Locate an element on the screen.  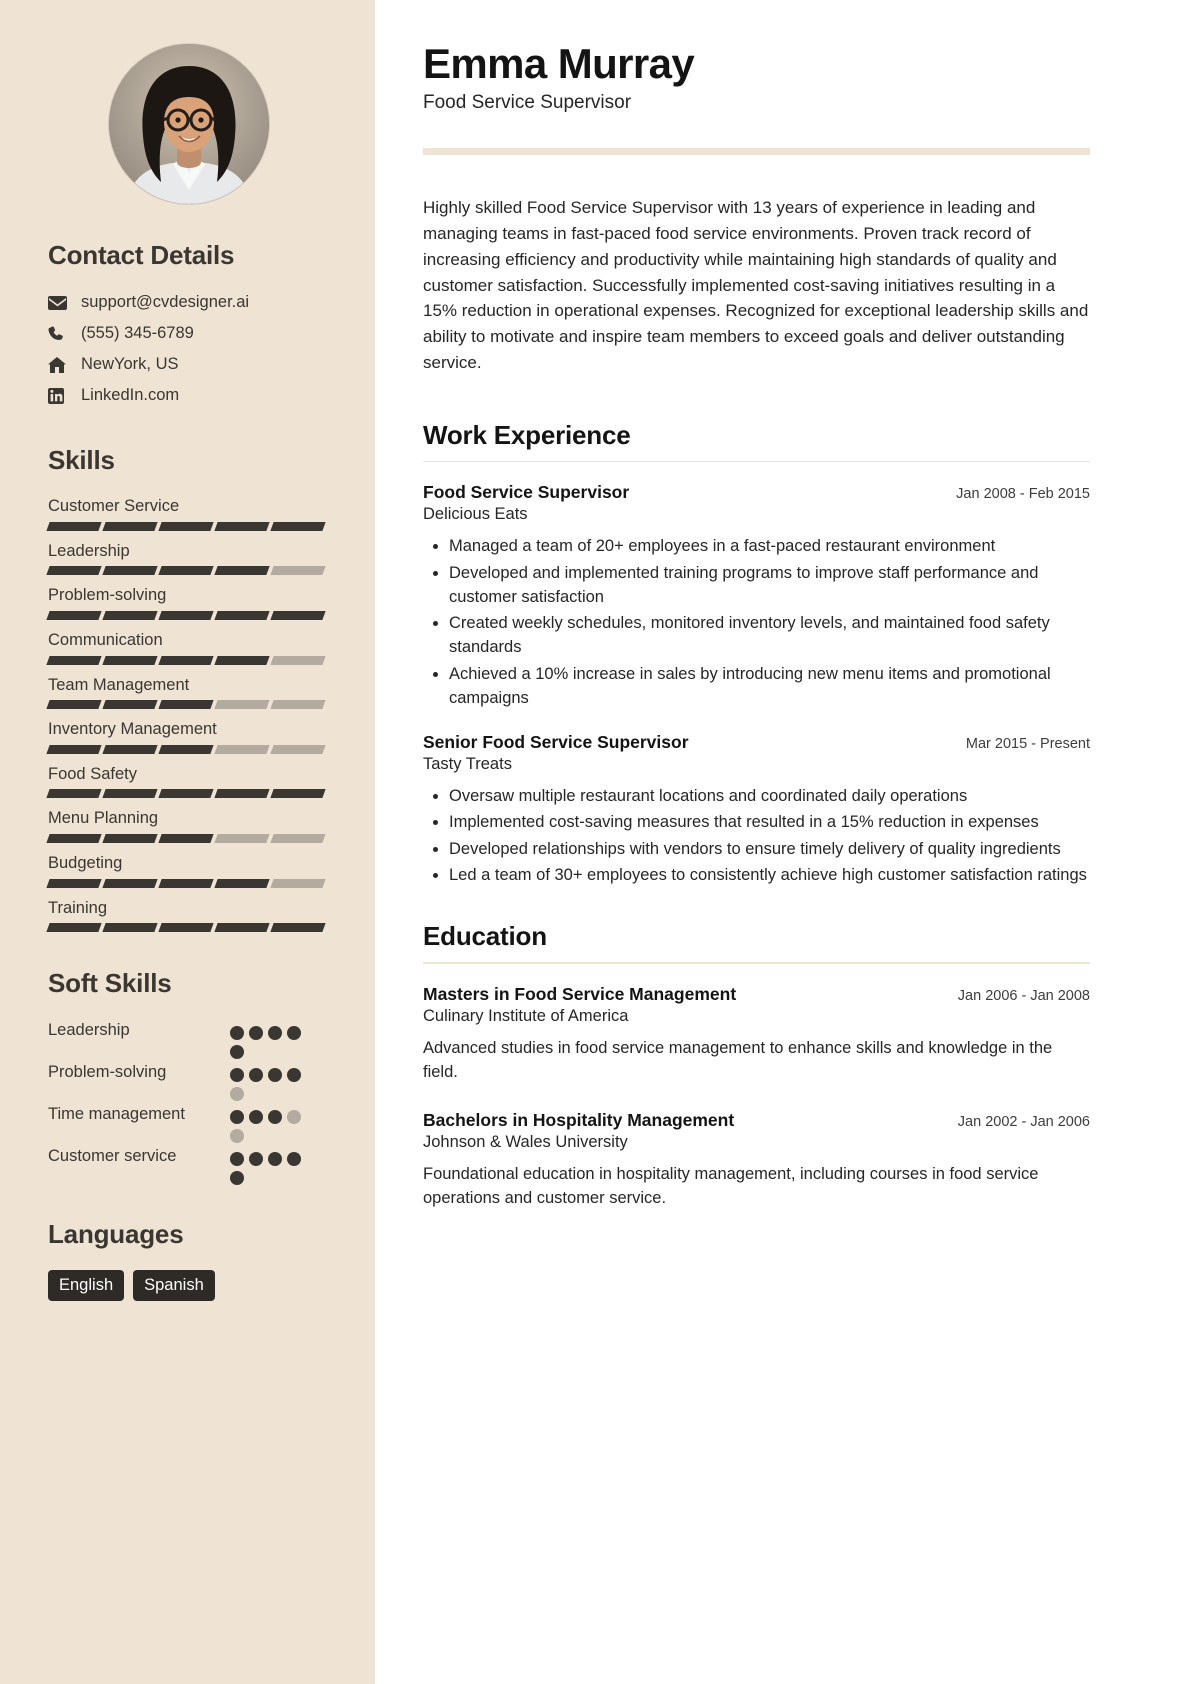
work-entry-organization: Tasty Treats is located at coordinates (467, 764).